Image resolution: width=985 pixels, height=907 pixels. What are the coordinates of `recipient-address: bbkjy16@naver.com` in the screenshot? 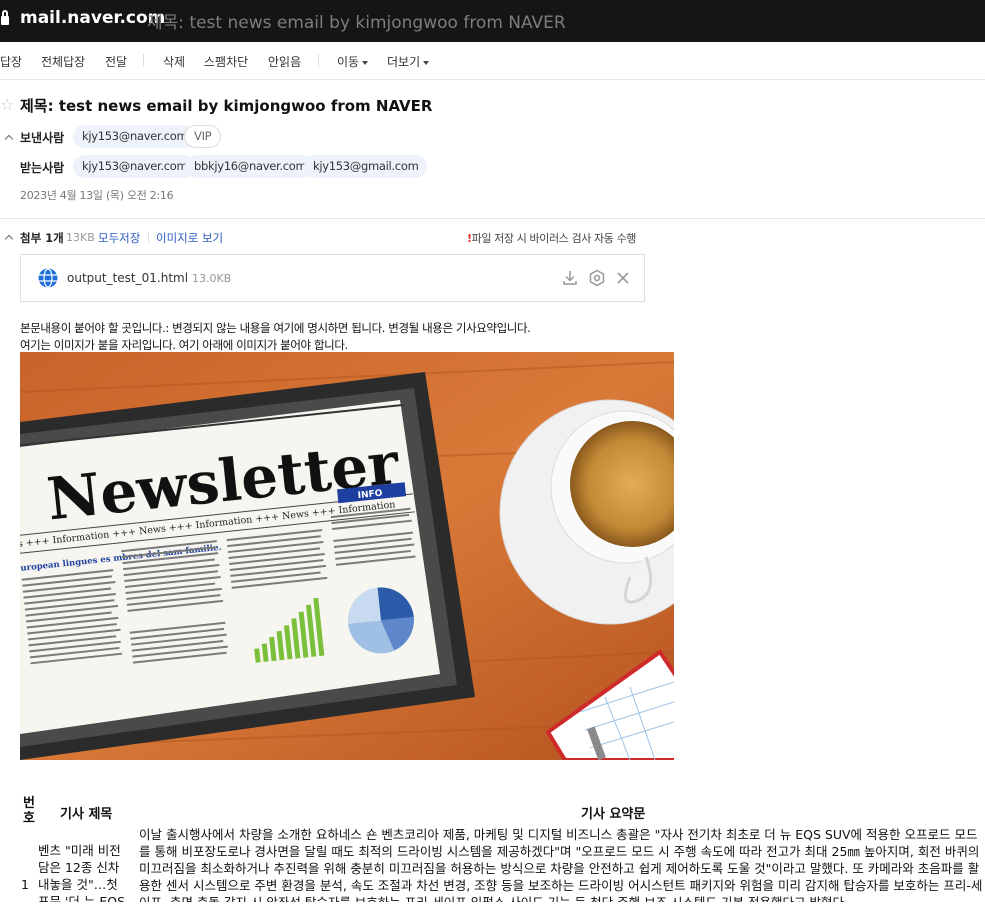 It's located at (250, 166).